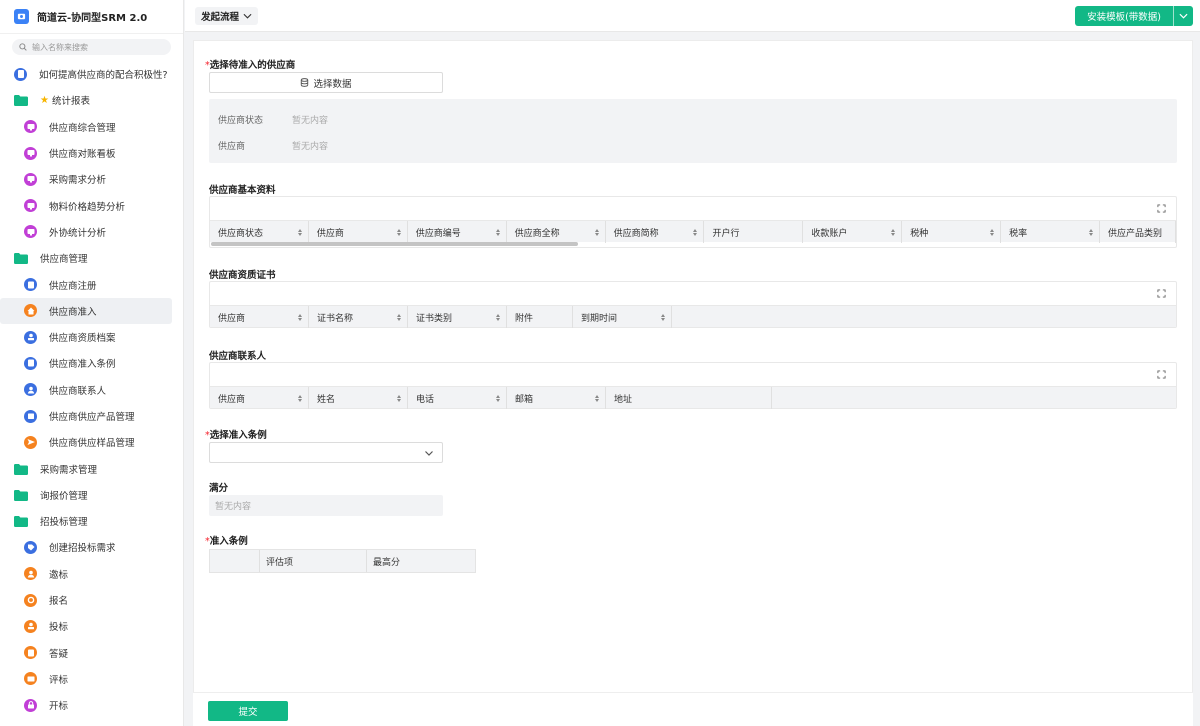  What do you see at coordinates (30, 285) in the screenshot?
I see `form-icon` at bounding box center [30, 285].